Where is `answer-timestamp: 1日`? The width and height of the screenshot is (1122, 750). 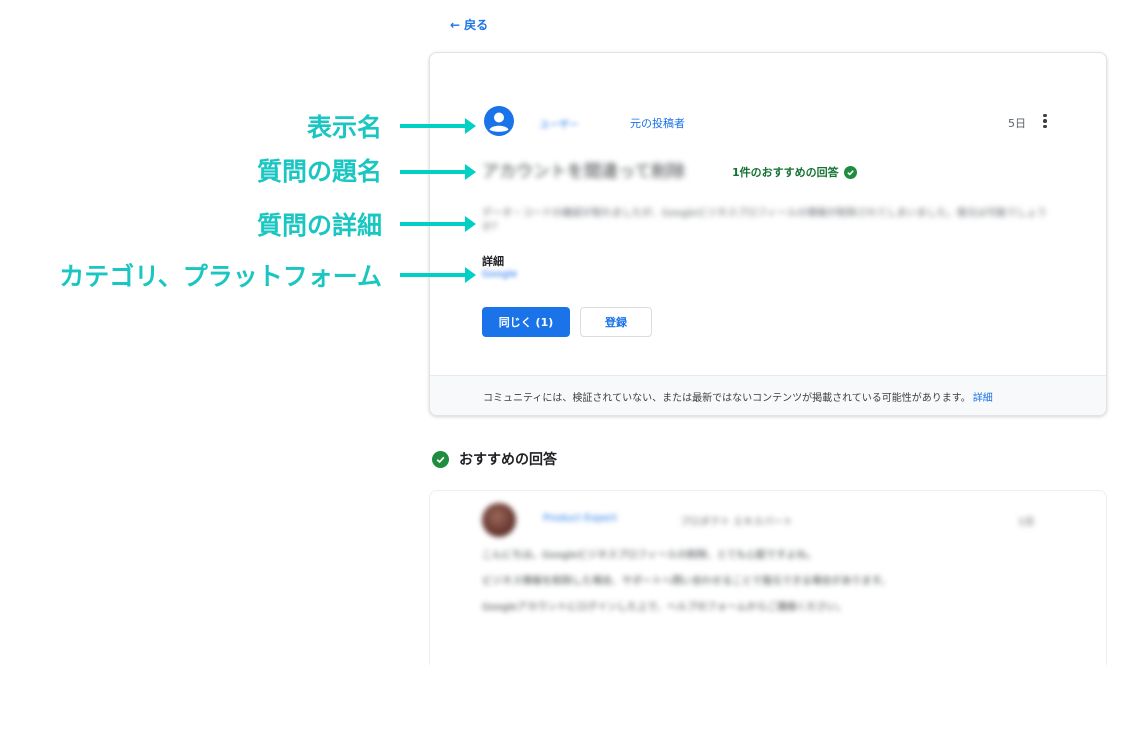
answer-timestamp: 1日 is located at coordinates (1026, 522).